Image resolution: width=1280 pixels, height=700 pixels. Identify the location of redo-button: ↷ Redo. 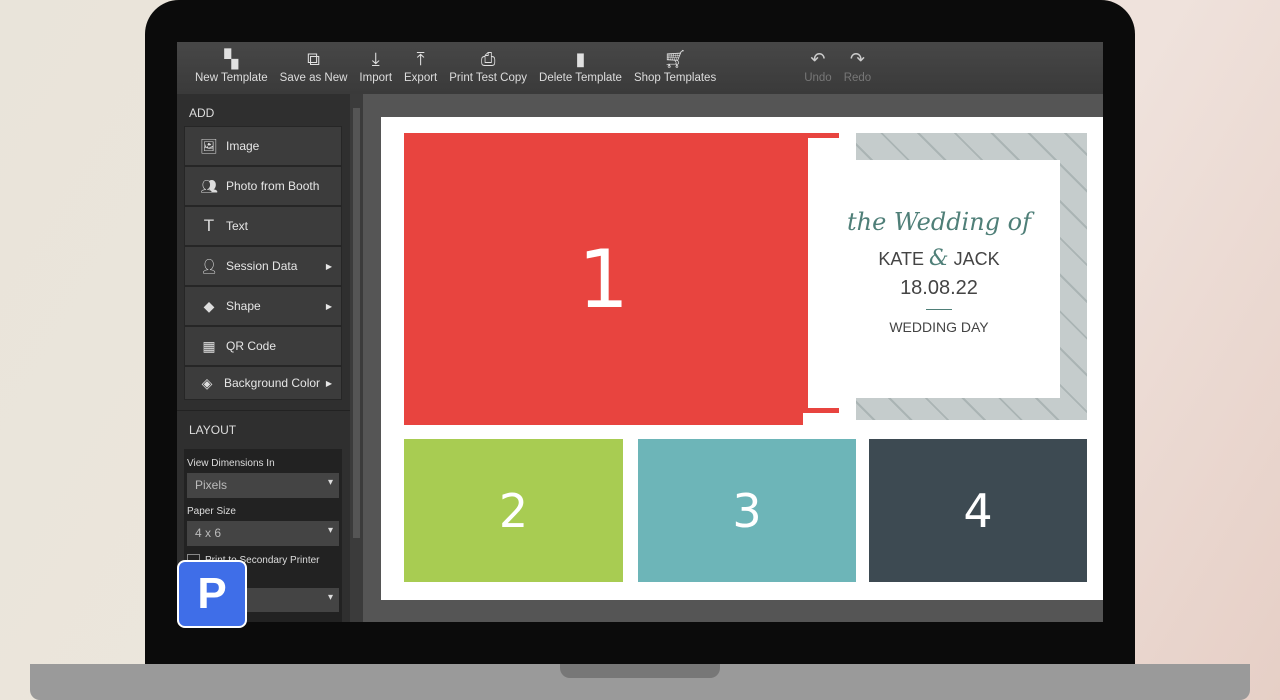
(858, 63).